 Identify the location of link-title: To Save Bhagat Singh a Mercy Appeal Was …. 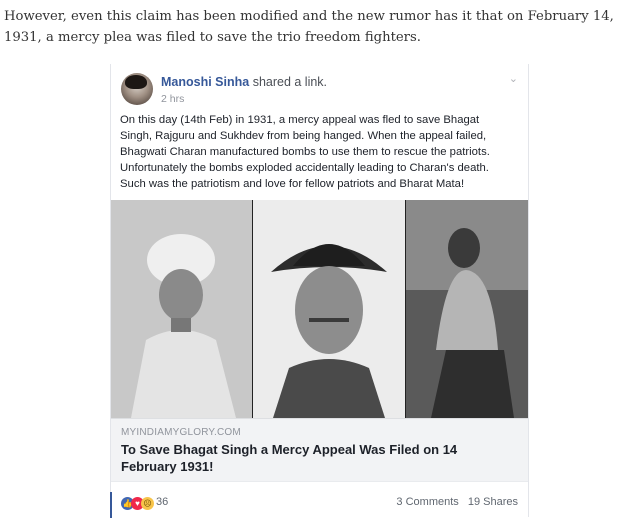
(301, 458).